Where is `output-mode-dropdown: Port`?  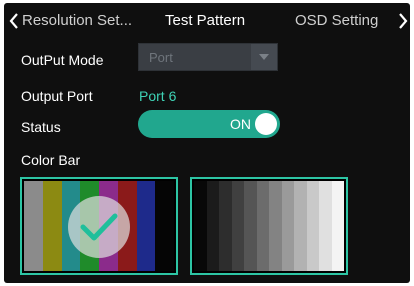 output-mode-dropdown: Port is located at coordinates (208, 57).